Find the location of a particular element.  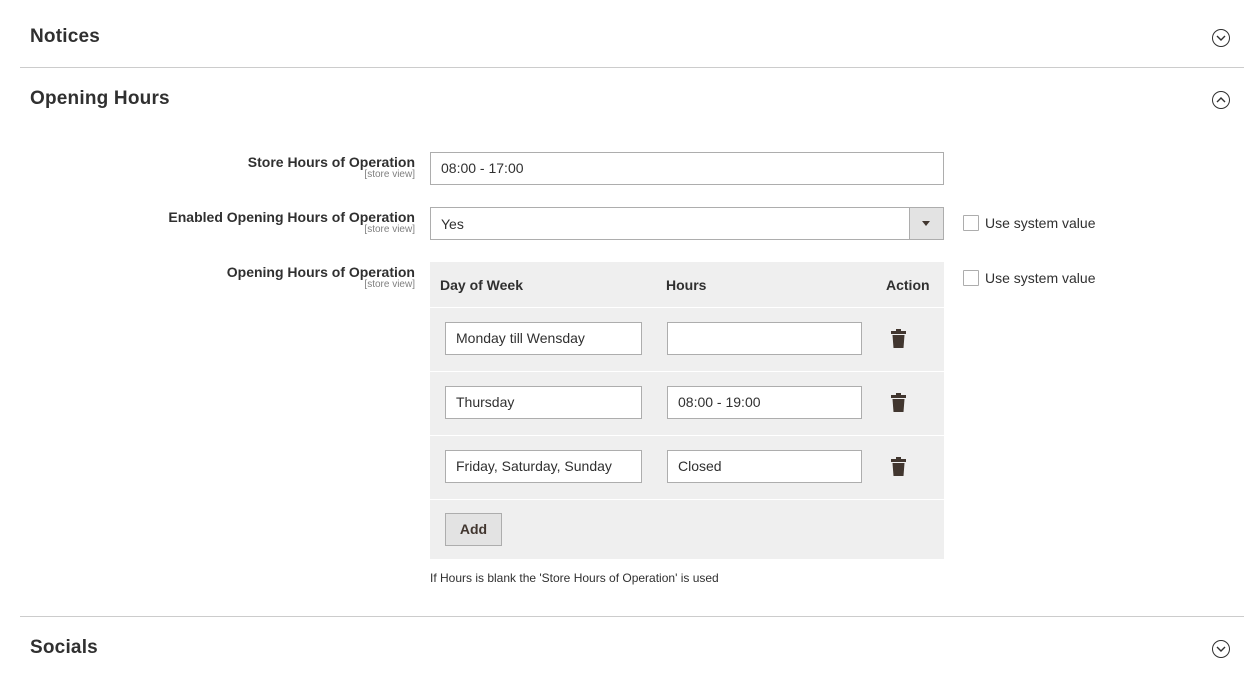

enabled-hours-select: Yes is located at coordinates (687, 223).